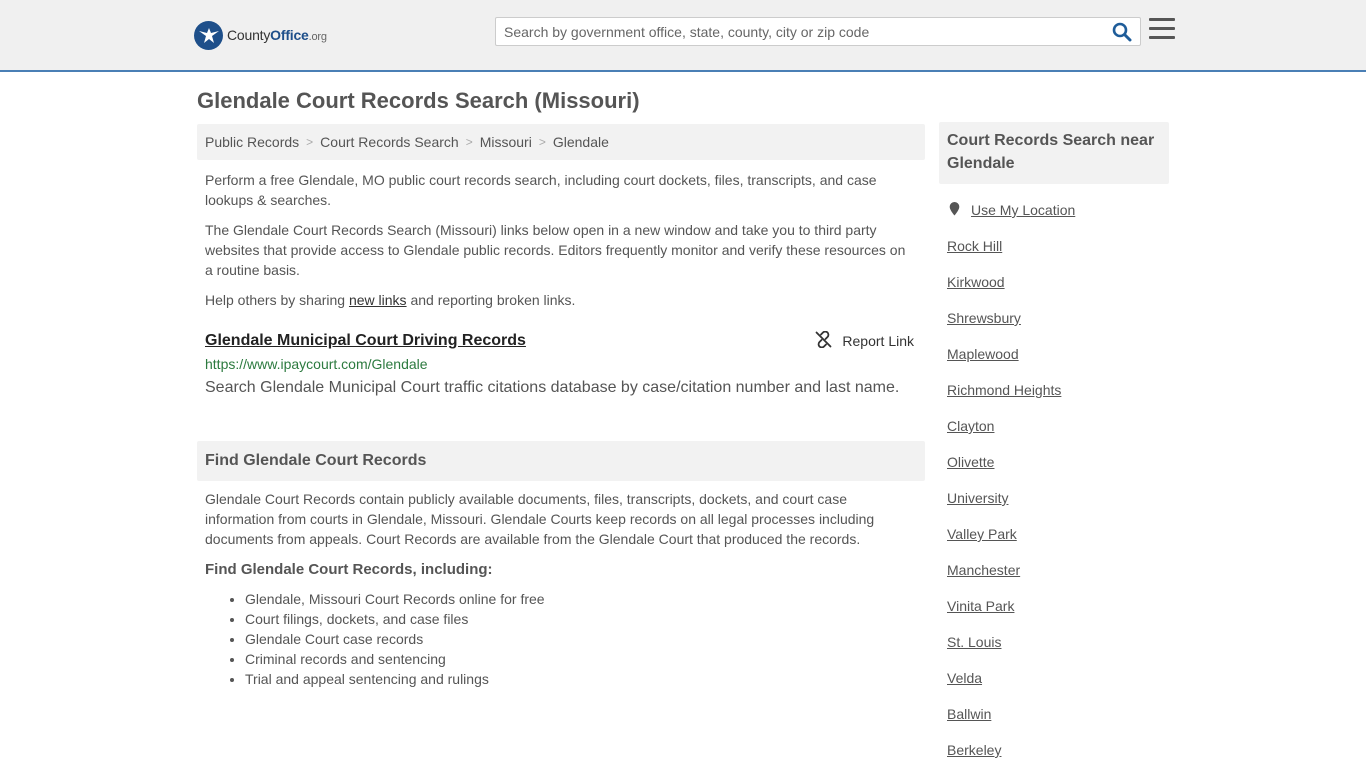  What do you see at coordinates (954, 210) in the screenshot?
I see `location-pin-icon` at bounding box center [954, 210].